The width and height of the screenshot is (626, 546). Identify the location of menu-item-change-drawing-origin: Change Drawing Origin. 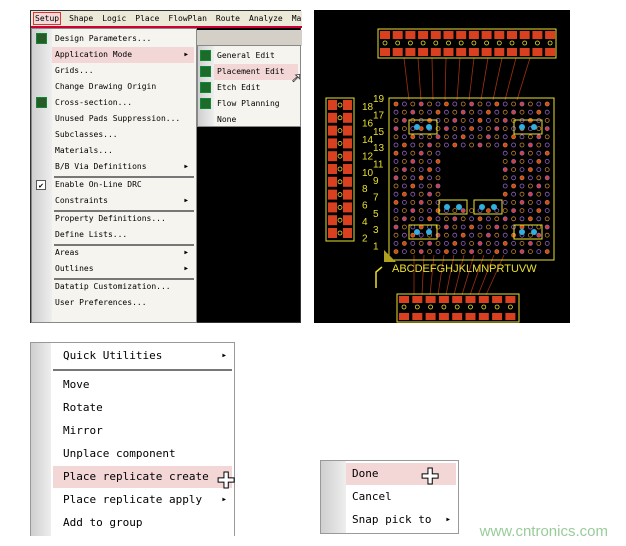
(123, 87).